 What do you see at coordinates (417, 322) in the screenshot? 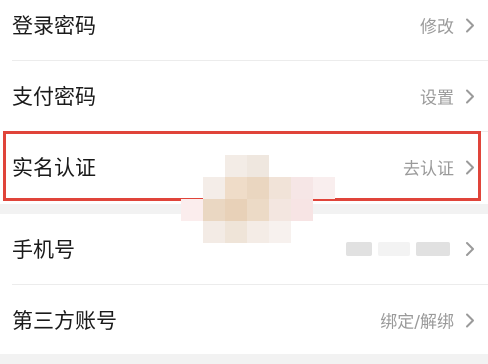
I see `row-value-third-party-accounts: 绑定/解绑` at bounding box center [417, 322].